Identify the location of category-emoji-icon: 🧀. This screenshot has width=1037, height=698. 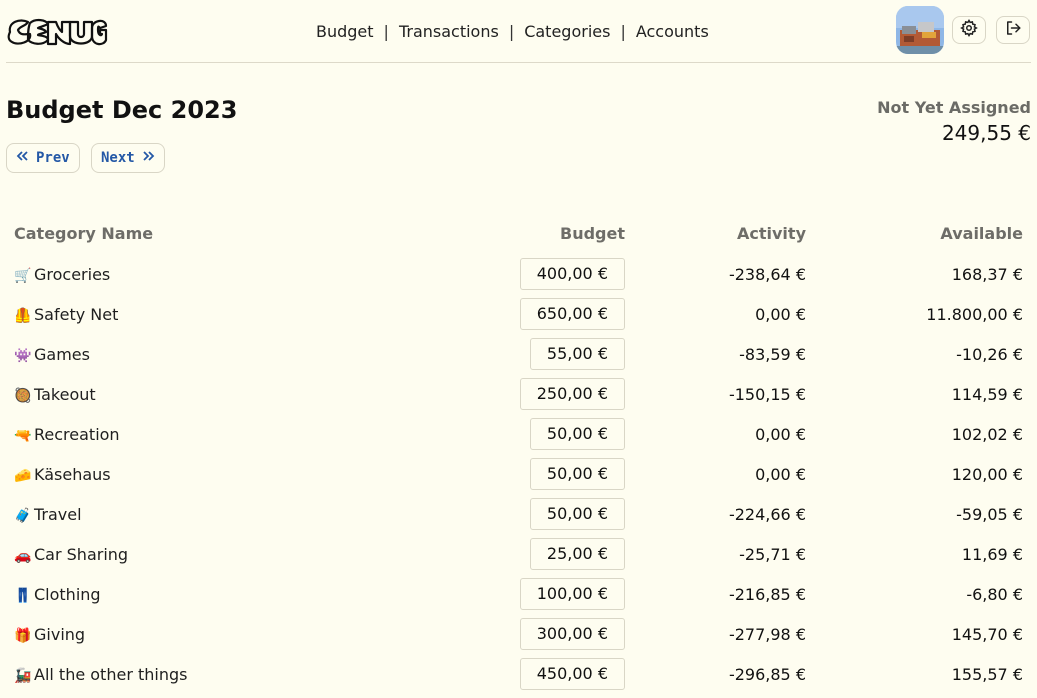
(23, 475).